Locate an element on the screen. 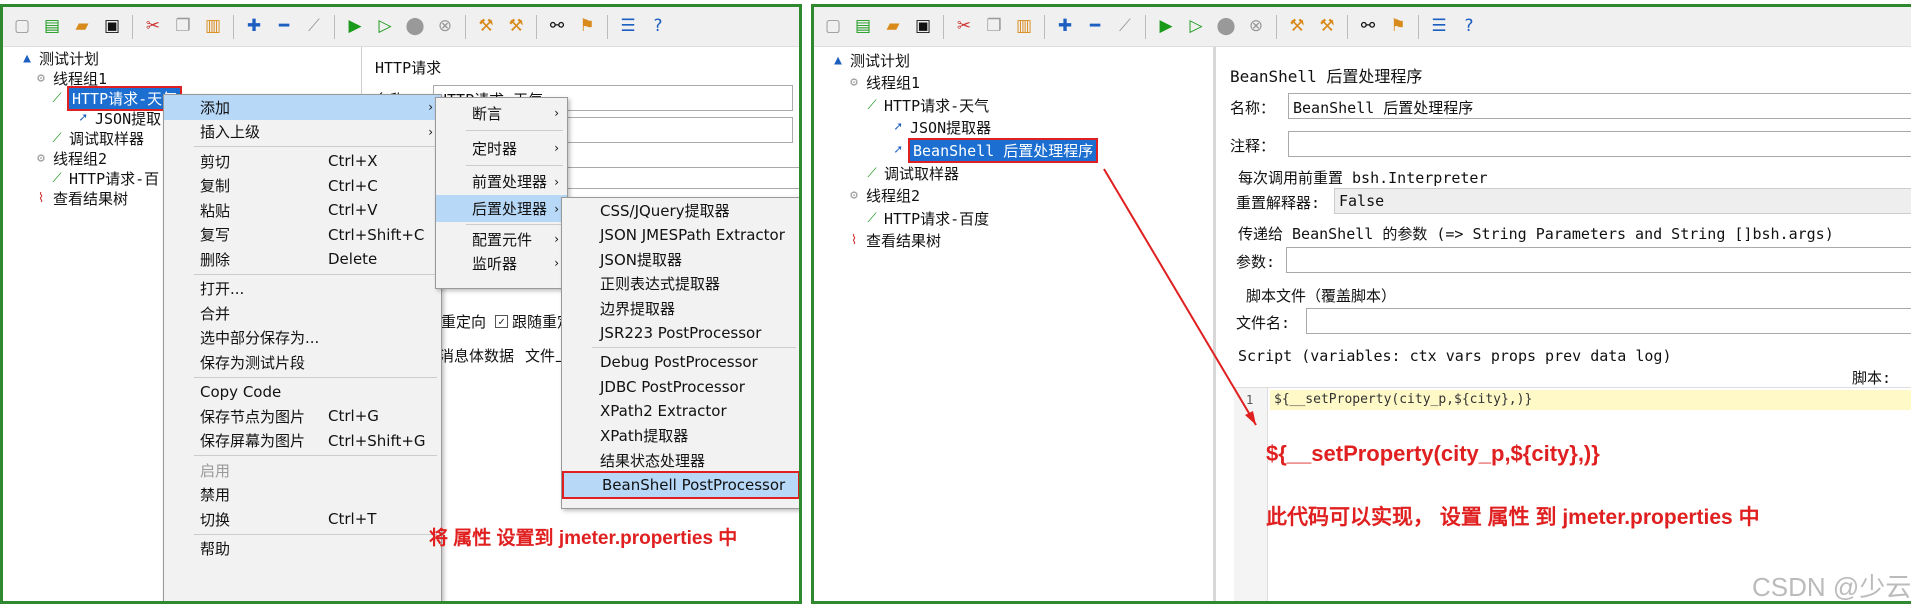 The height and width of the screenshot is (611, 1911). menu-item-save-node-image: 保存节点为图片 Ctrl+G is located at coordinates (302, 416).